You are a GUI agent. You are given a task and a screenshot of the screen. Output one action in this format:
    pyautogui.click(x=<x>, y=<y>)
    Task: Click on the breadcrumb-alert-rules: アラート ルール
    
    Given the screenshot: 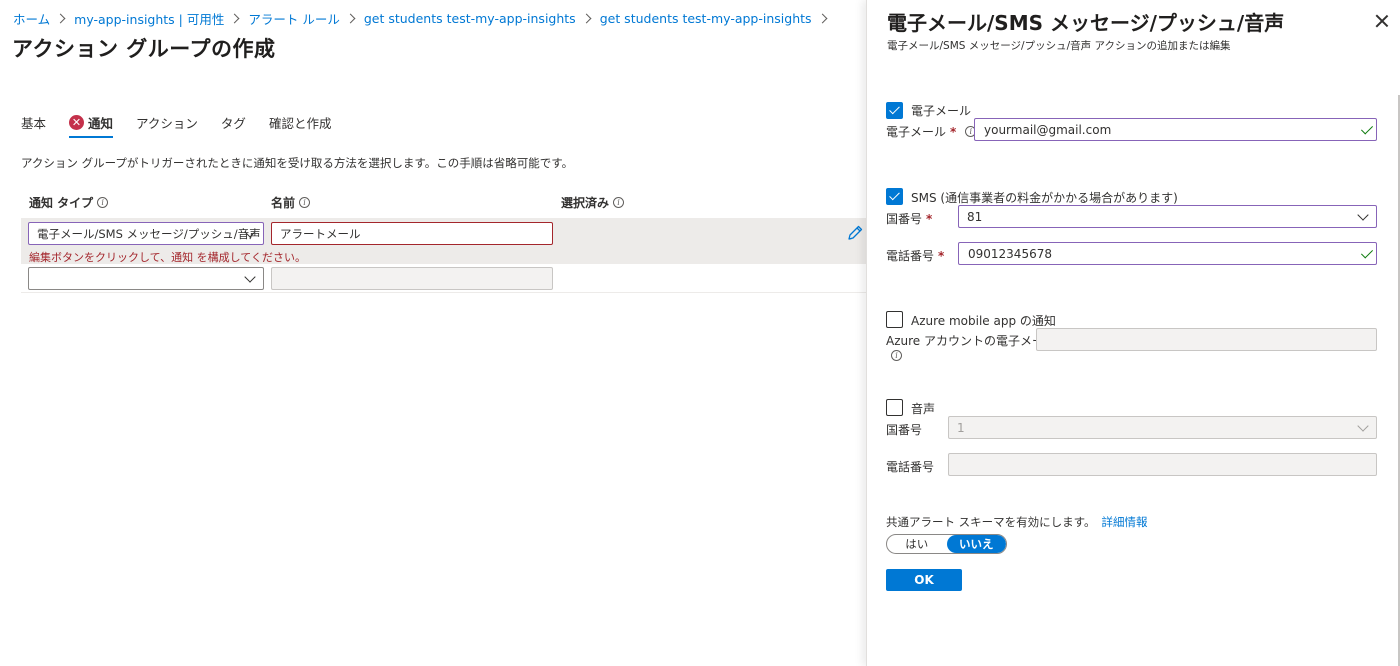 What is the action you would take?
    pyautogui.click(x=293, y=18)
    